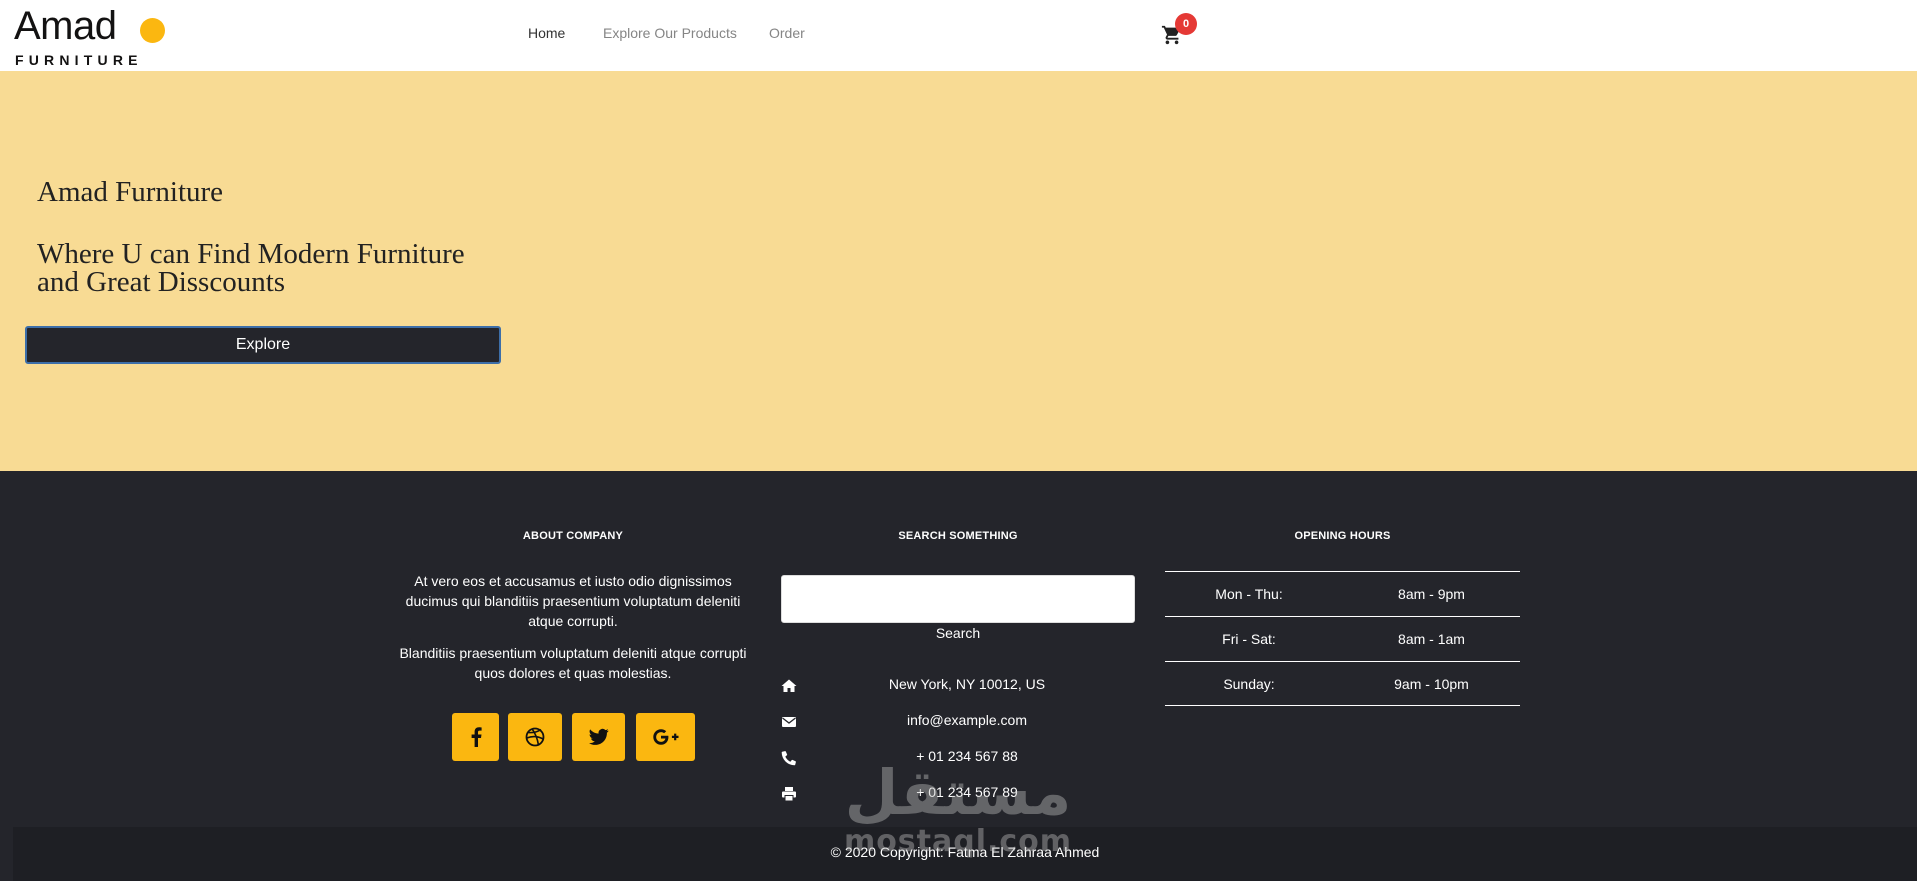 Image resolution: width=1917 pixels, height=881 pixels. What do you see at coordinates (1249, 594) in the screenshot?
I see `hours-day: Mon - Thu:` at bounding box center [1249, 594].